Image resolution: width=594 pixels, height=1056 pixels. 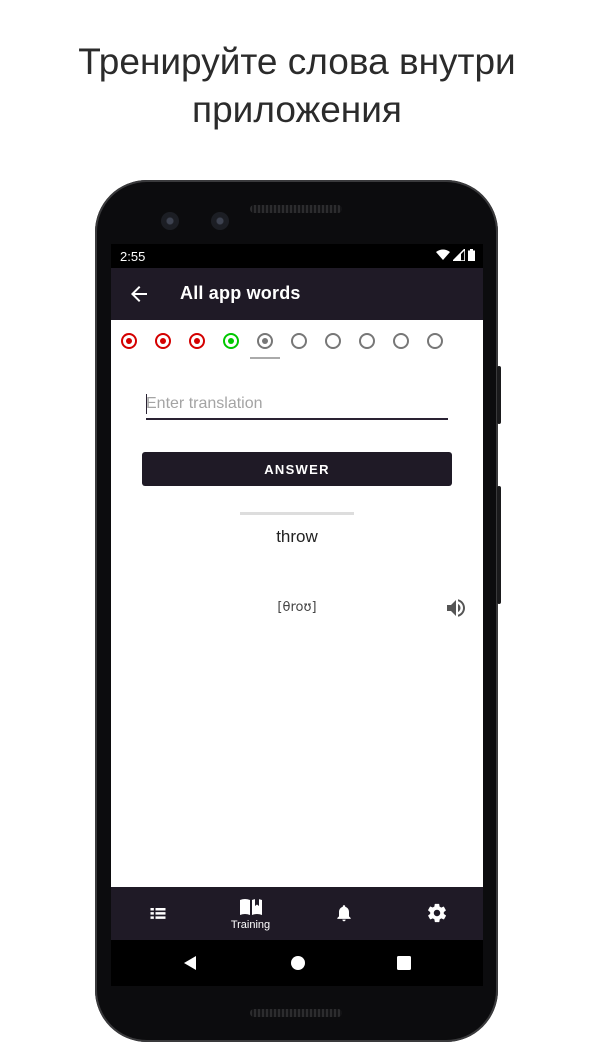 I want to click on back-triangle-icon, so click(x=190, y=965).